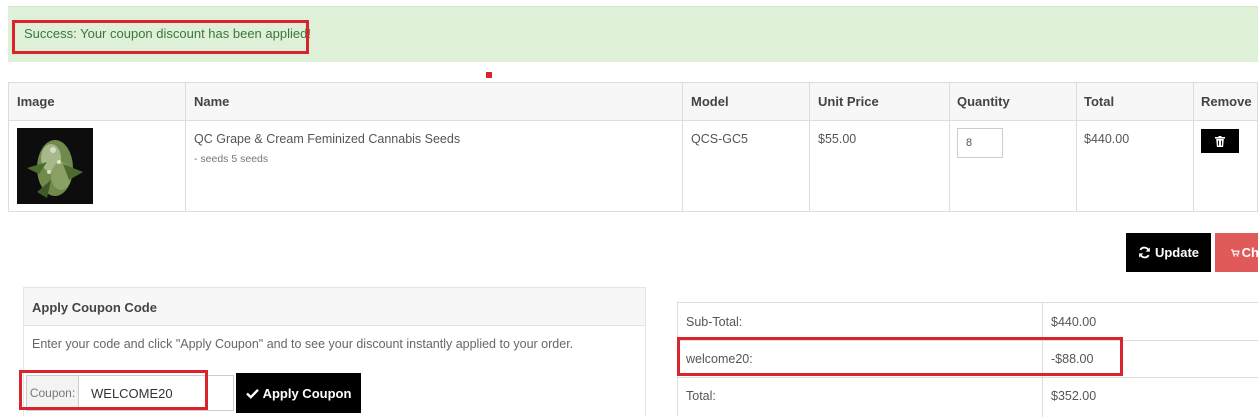 The height and width of the screenshot is (417, 1258). I want to click on coupon-discount-label: welcome20:, so click(719, 359).